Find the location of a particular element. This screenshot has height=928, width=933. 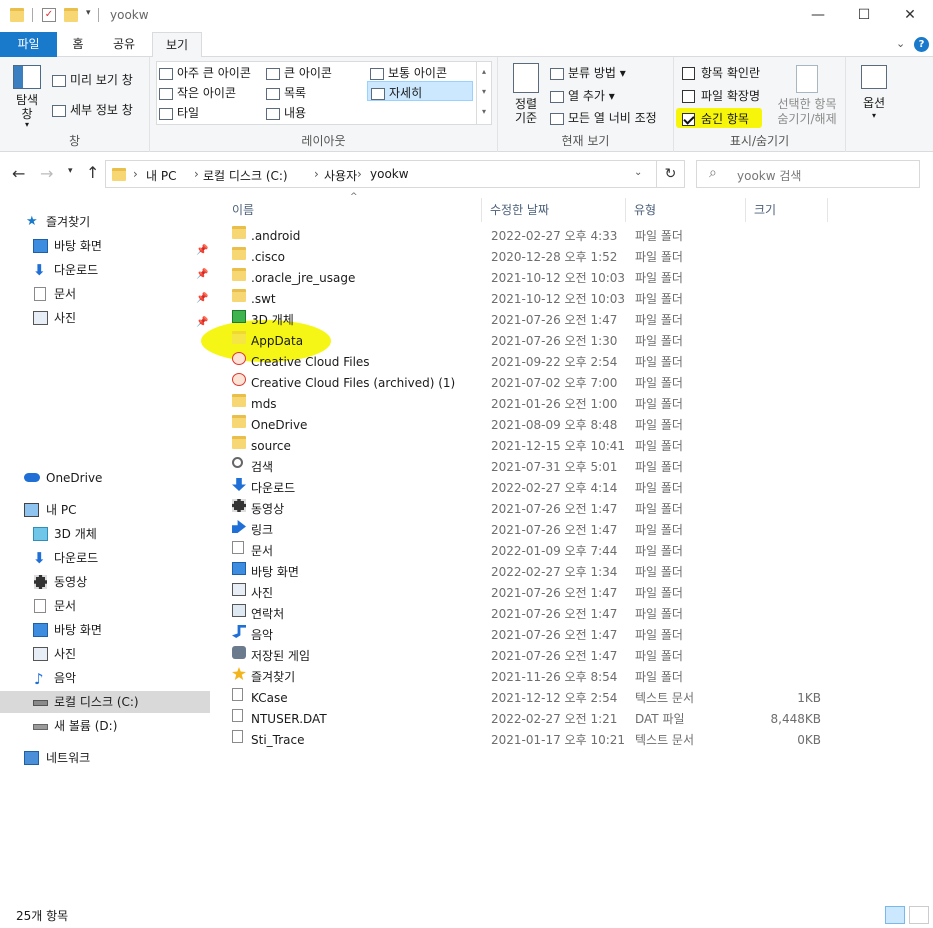

file-name-extensions: 파일 확장명 is located at coordinates (721, 95).